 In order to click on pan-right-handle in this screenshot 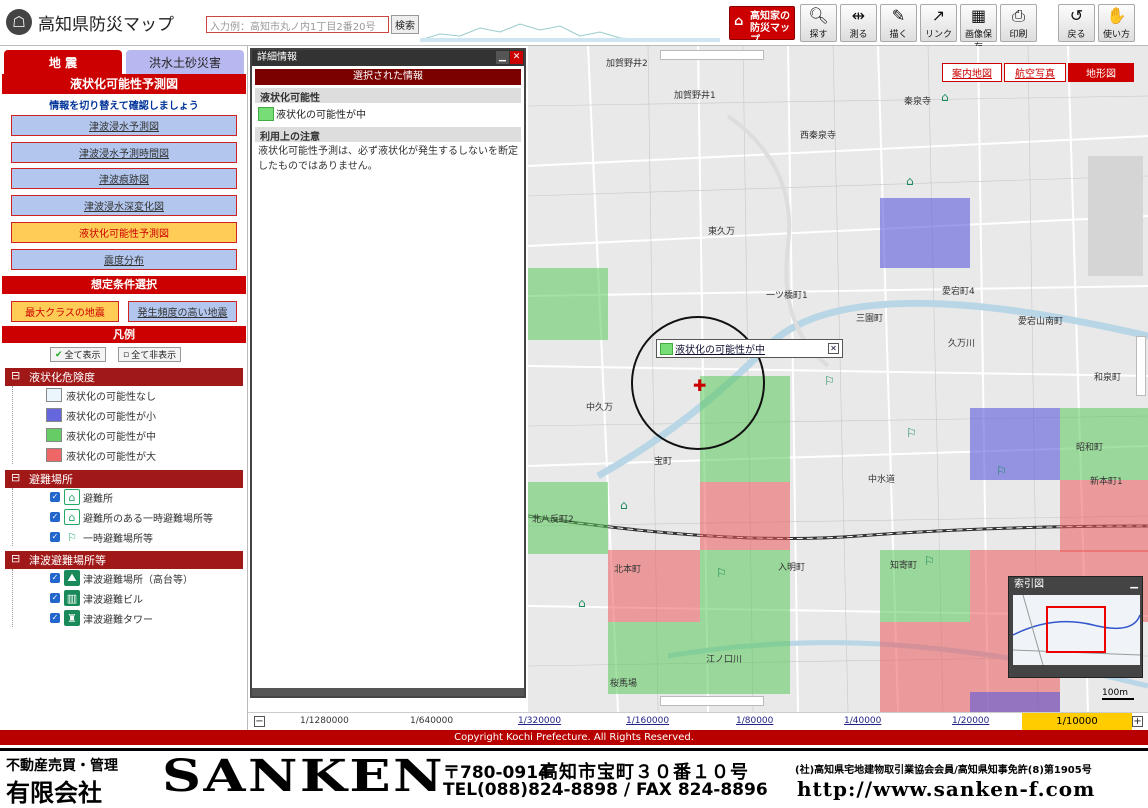, I will do `click(1141, 366)`.